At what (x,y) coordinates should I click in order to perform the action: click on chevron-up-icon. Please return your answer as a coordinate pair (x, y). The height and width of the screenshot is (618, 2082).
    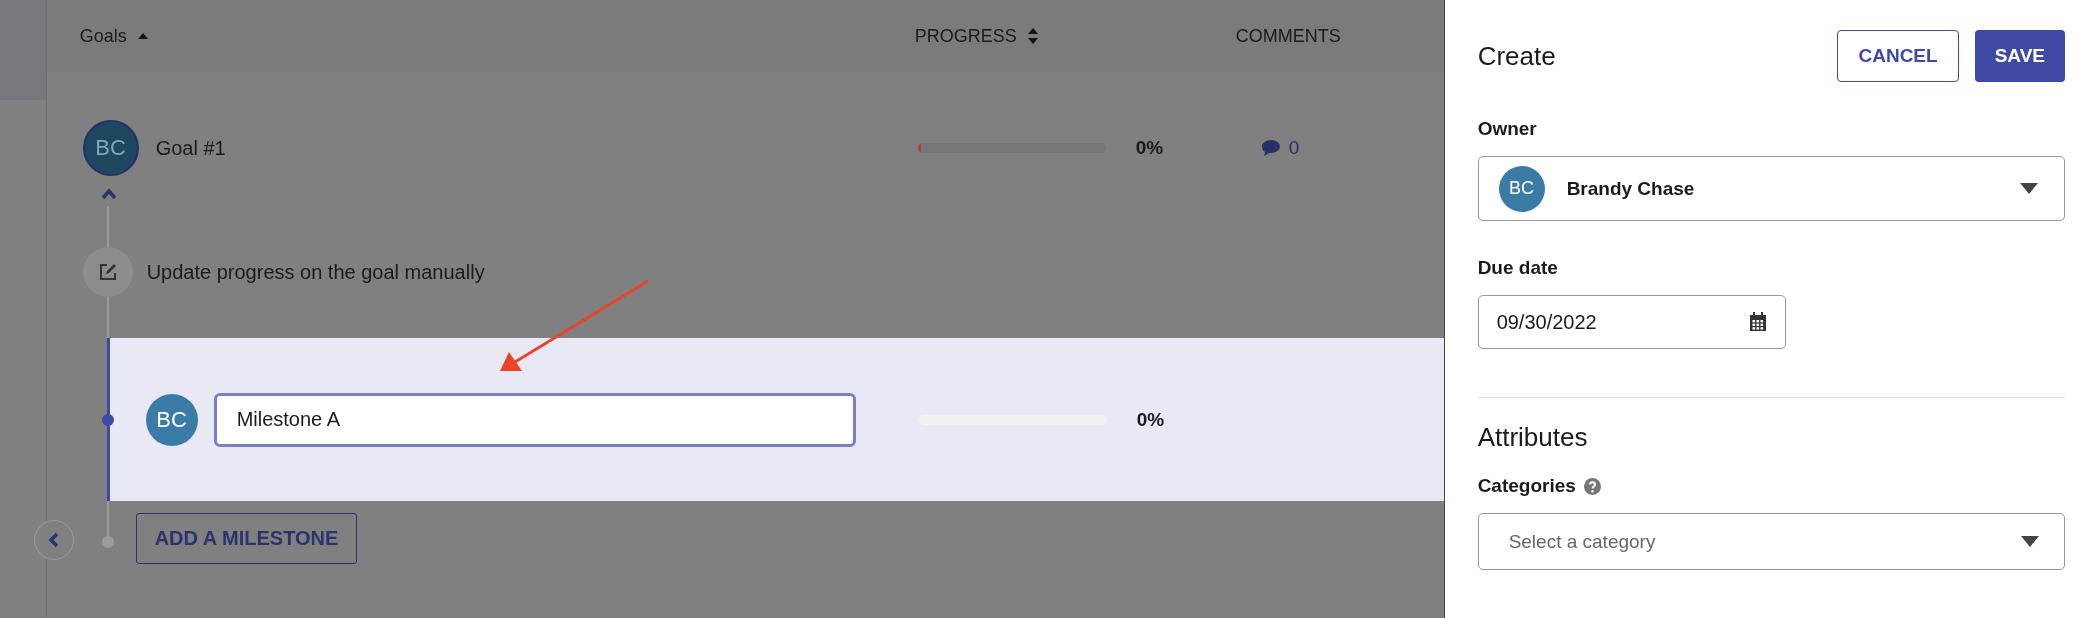
    Looking at the image, I should click on (108, 194).